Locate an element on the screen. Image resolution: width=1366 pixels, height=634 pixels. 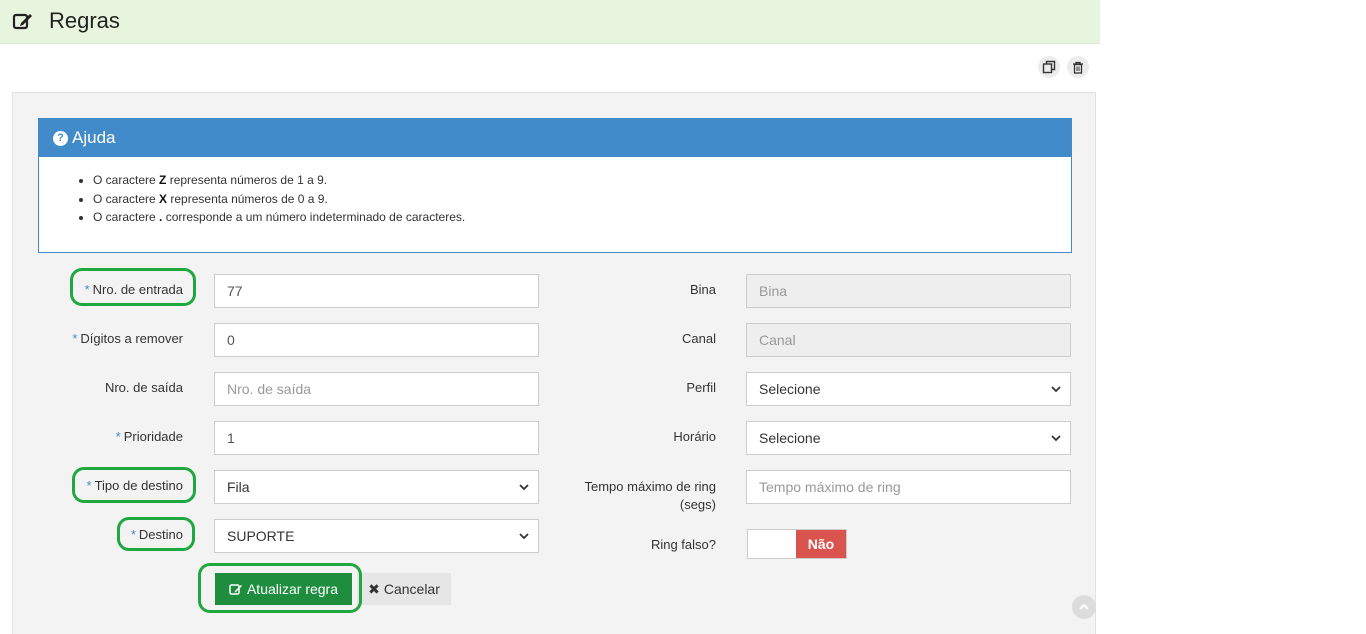
digitos-remover-label: * Dígitos a remover is located at coordinates (127, 338).